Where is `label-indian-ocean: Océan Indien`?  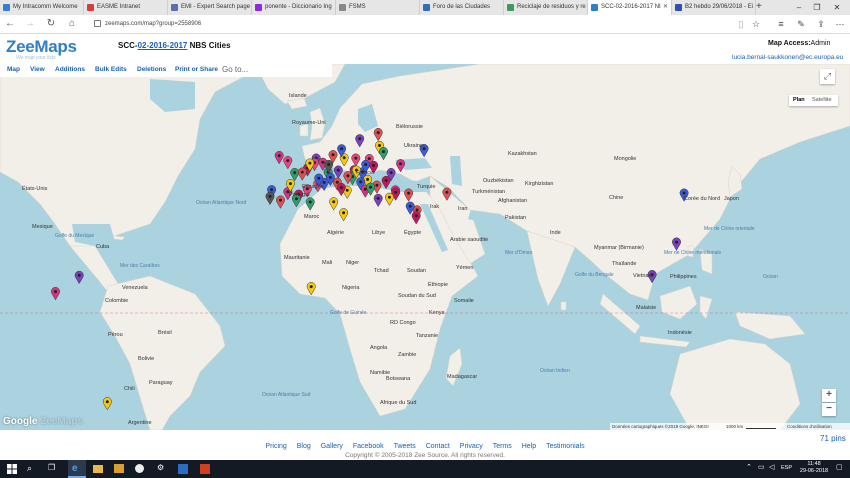
label-indian-ocean: Océan Indien is located at coordinates (555, 371).